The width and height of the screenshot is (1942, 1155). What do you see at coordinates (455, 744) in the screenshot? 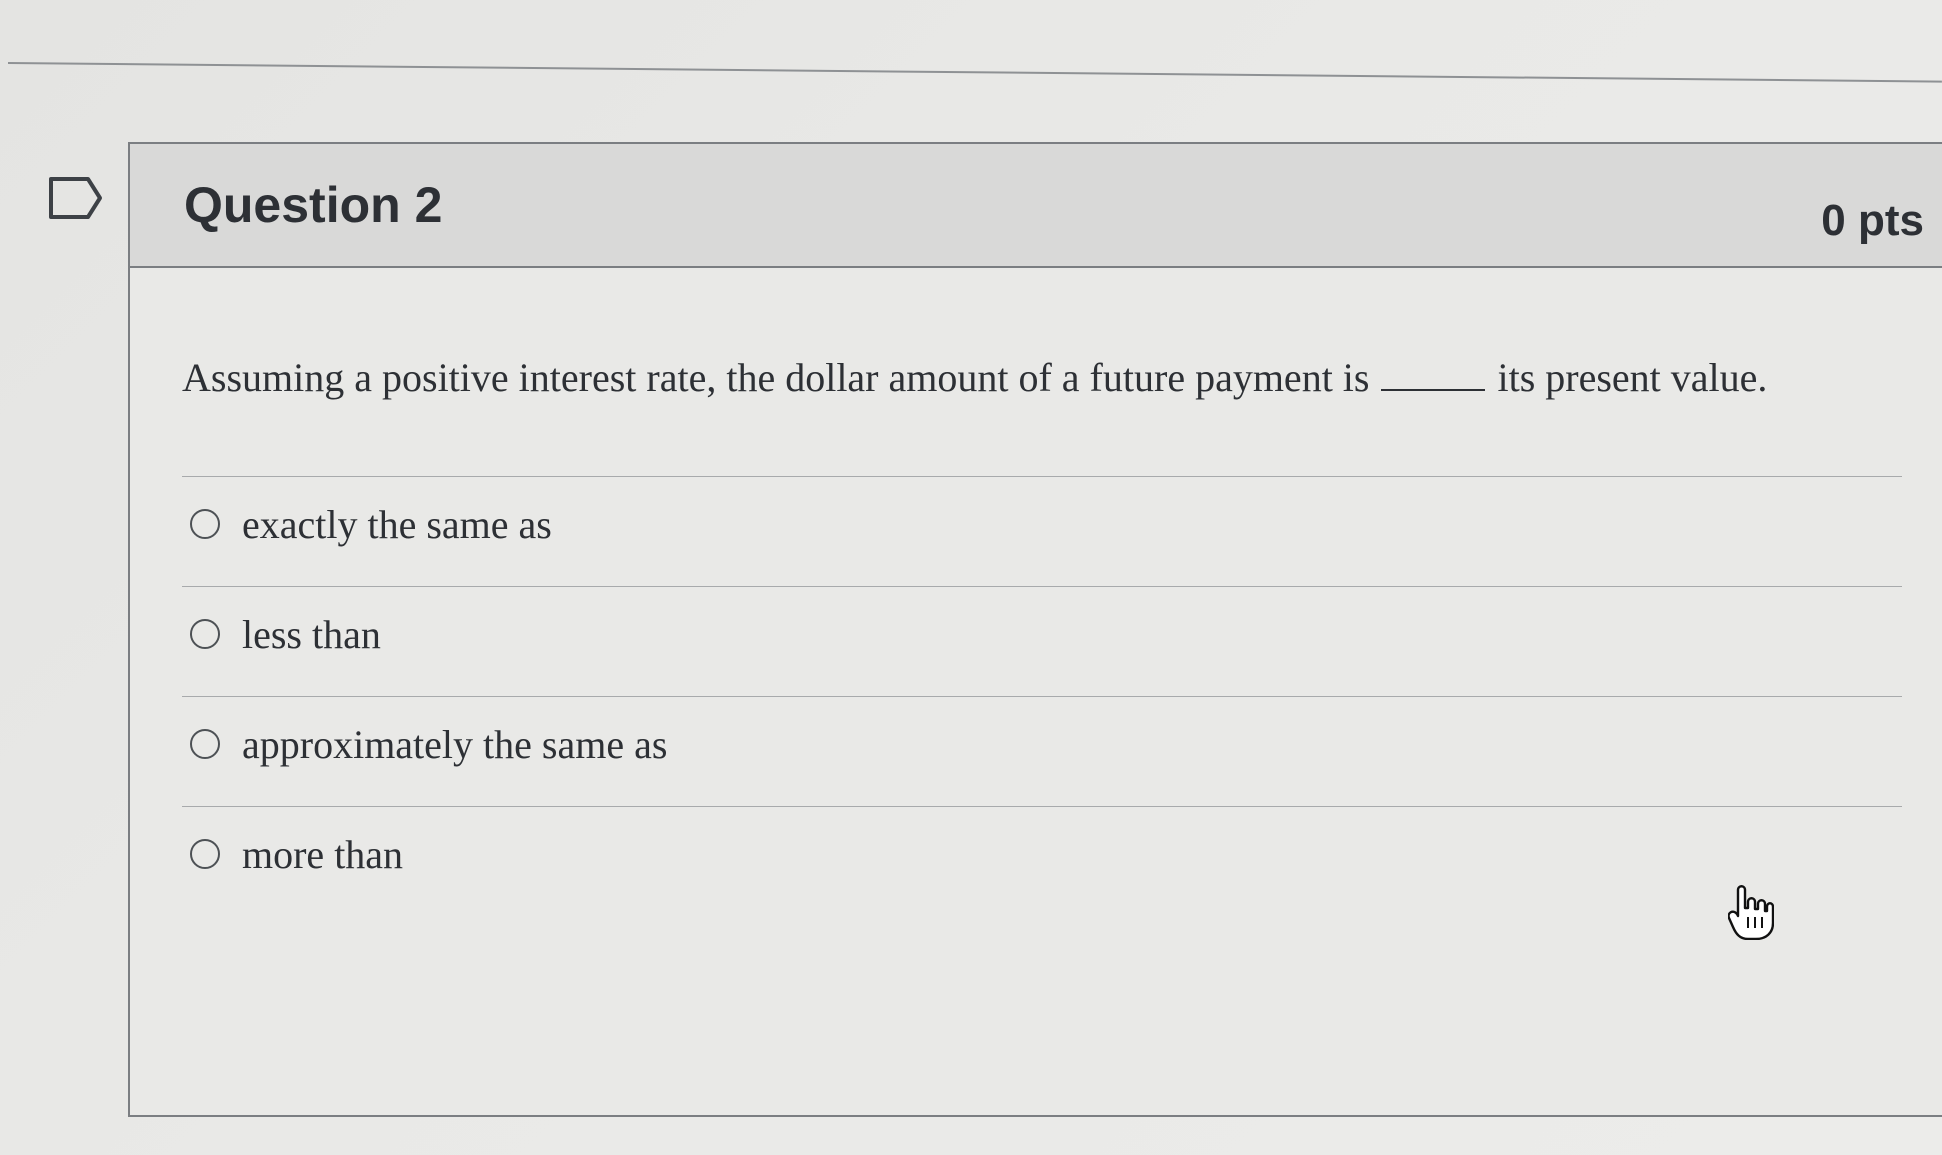
I see `answer-label: approximately the same as` at bounding box center [455, 744].